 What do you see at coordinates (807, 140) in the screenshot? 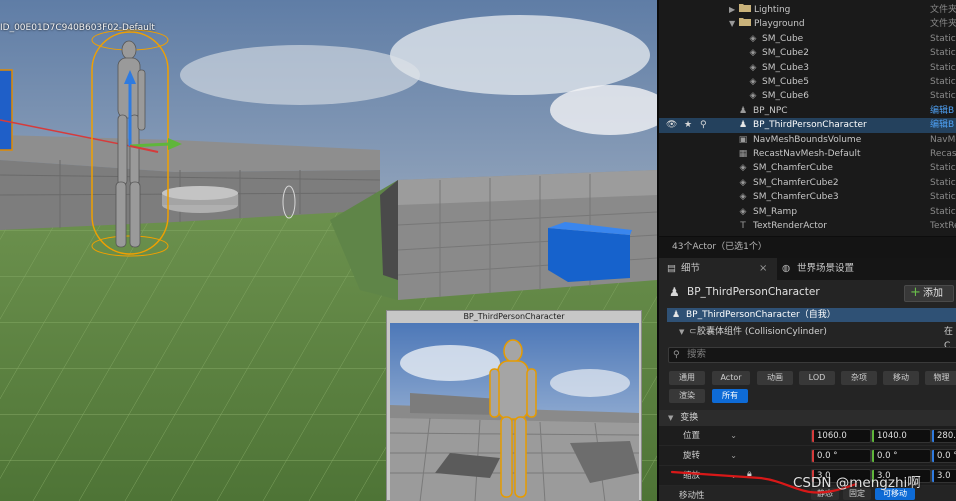
I see `outliner-row-navmeshboundsvolume: ▣ NavMeshBoundsVolume NavMe` at bounding box center [807, 140].